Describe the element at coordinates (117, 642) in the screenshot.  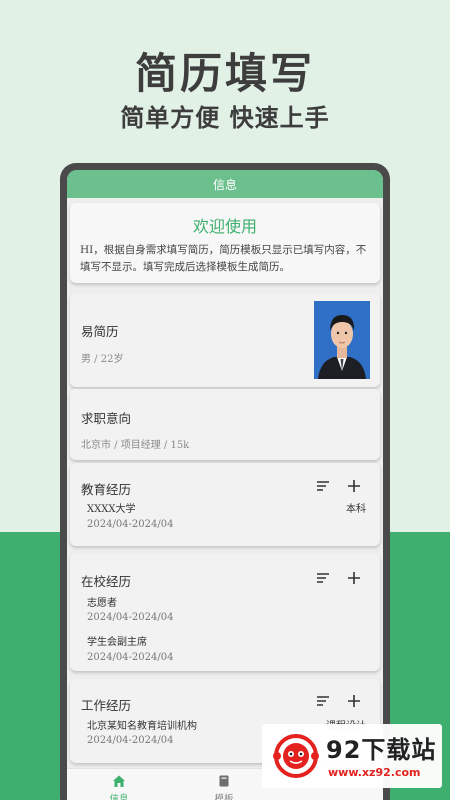
I see `campus-item-name: 学生会副主席` at that location.